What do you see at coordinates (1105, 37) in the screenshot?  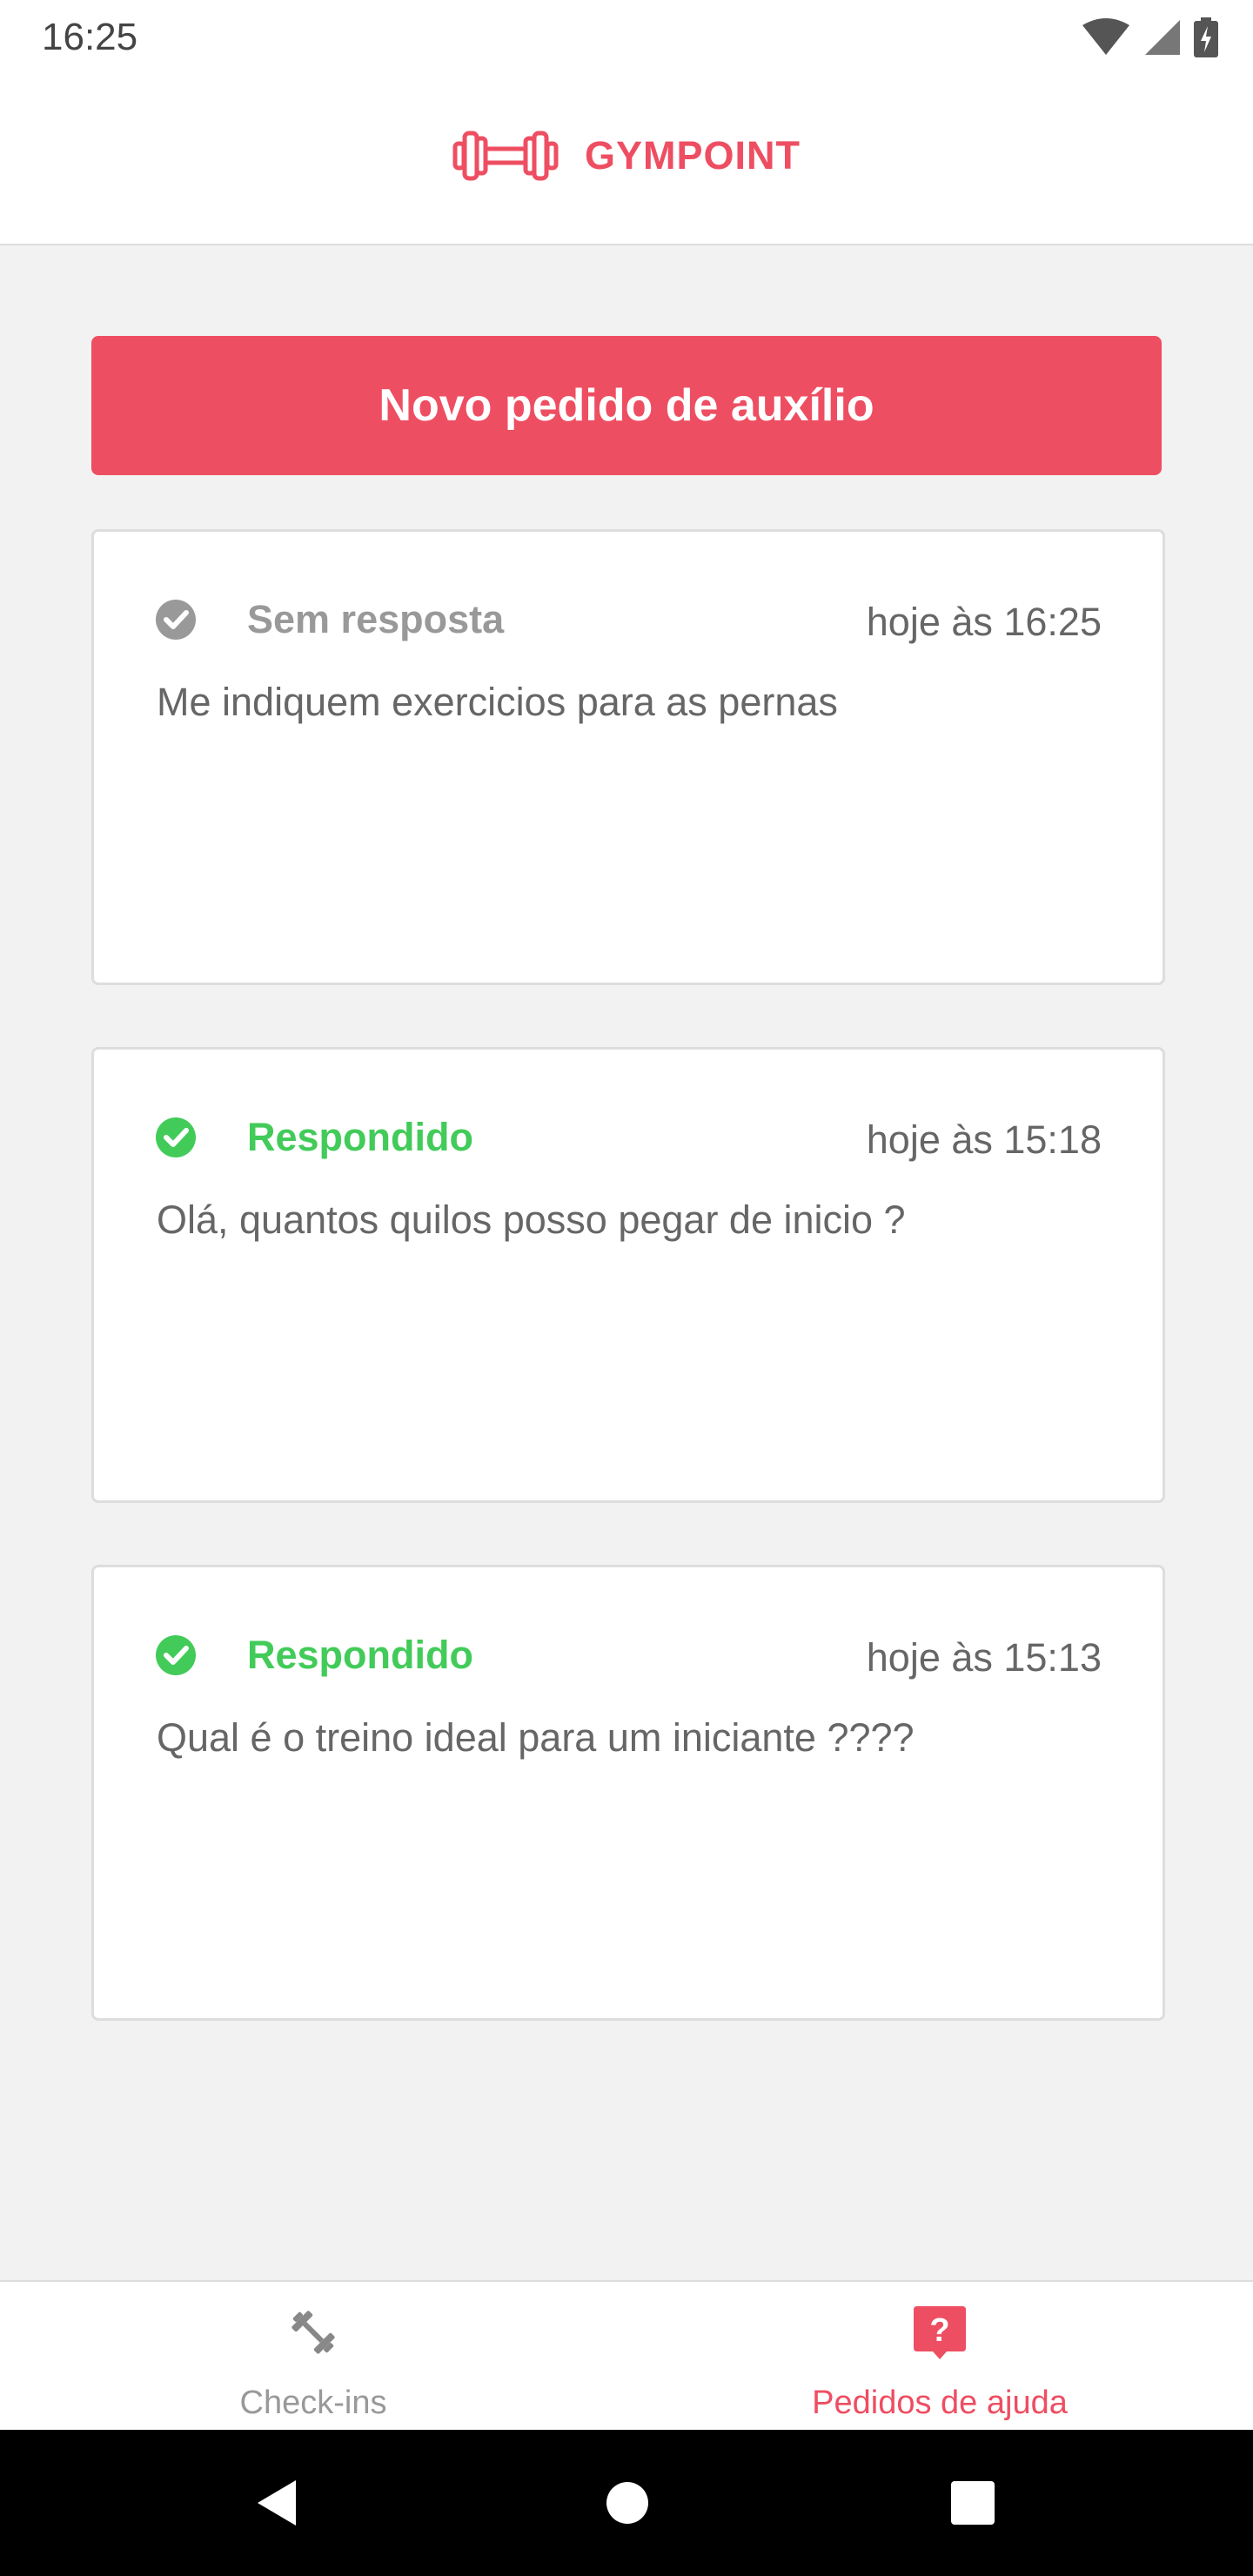 I see `wifi-icon` at bounding box center [1105, 37].